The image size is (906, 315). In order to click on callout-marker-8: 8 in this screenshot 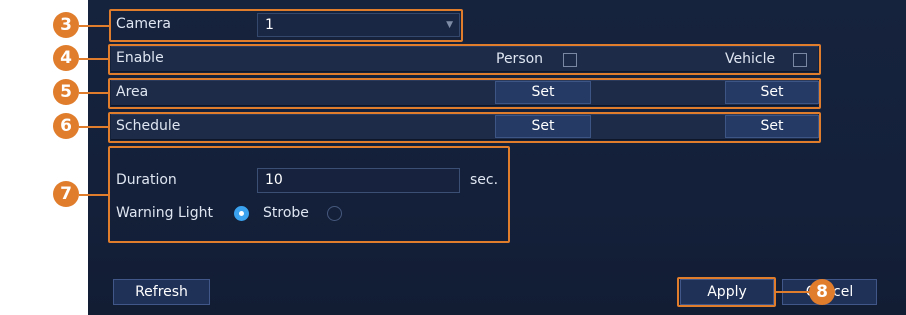, I will do `click(822, 292)`.